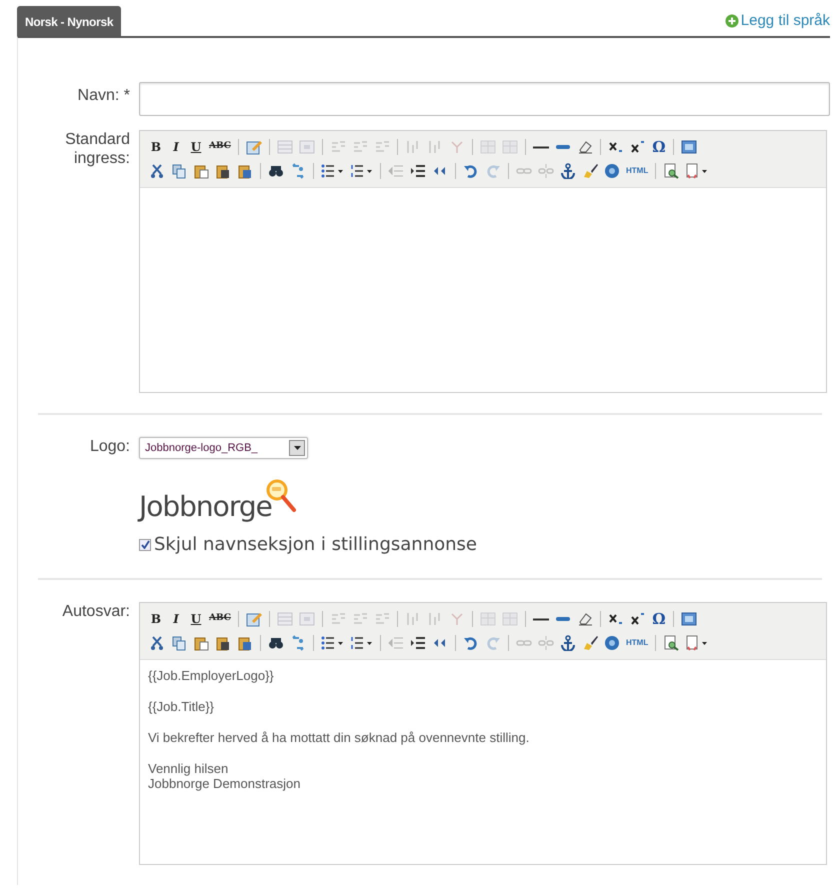 This screenshot has height=896, width=839. What do you see at coordinates (97, 149) in the screenshot?
I see `field-label: Standard ingress:` at bounding box center [97, 149].